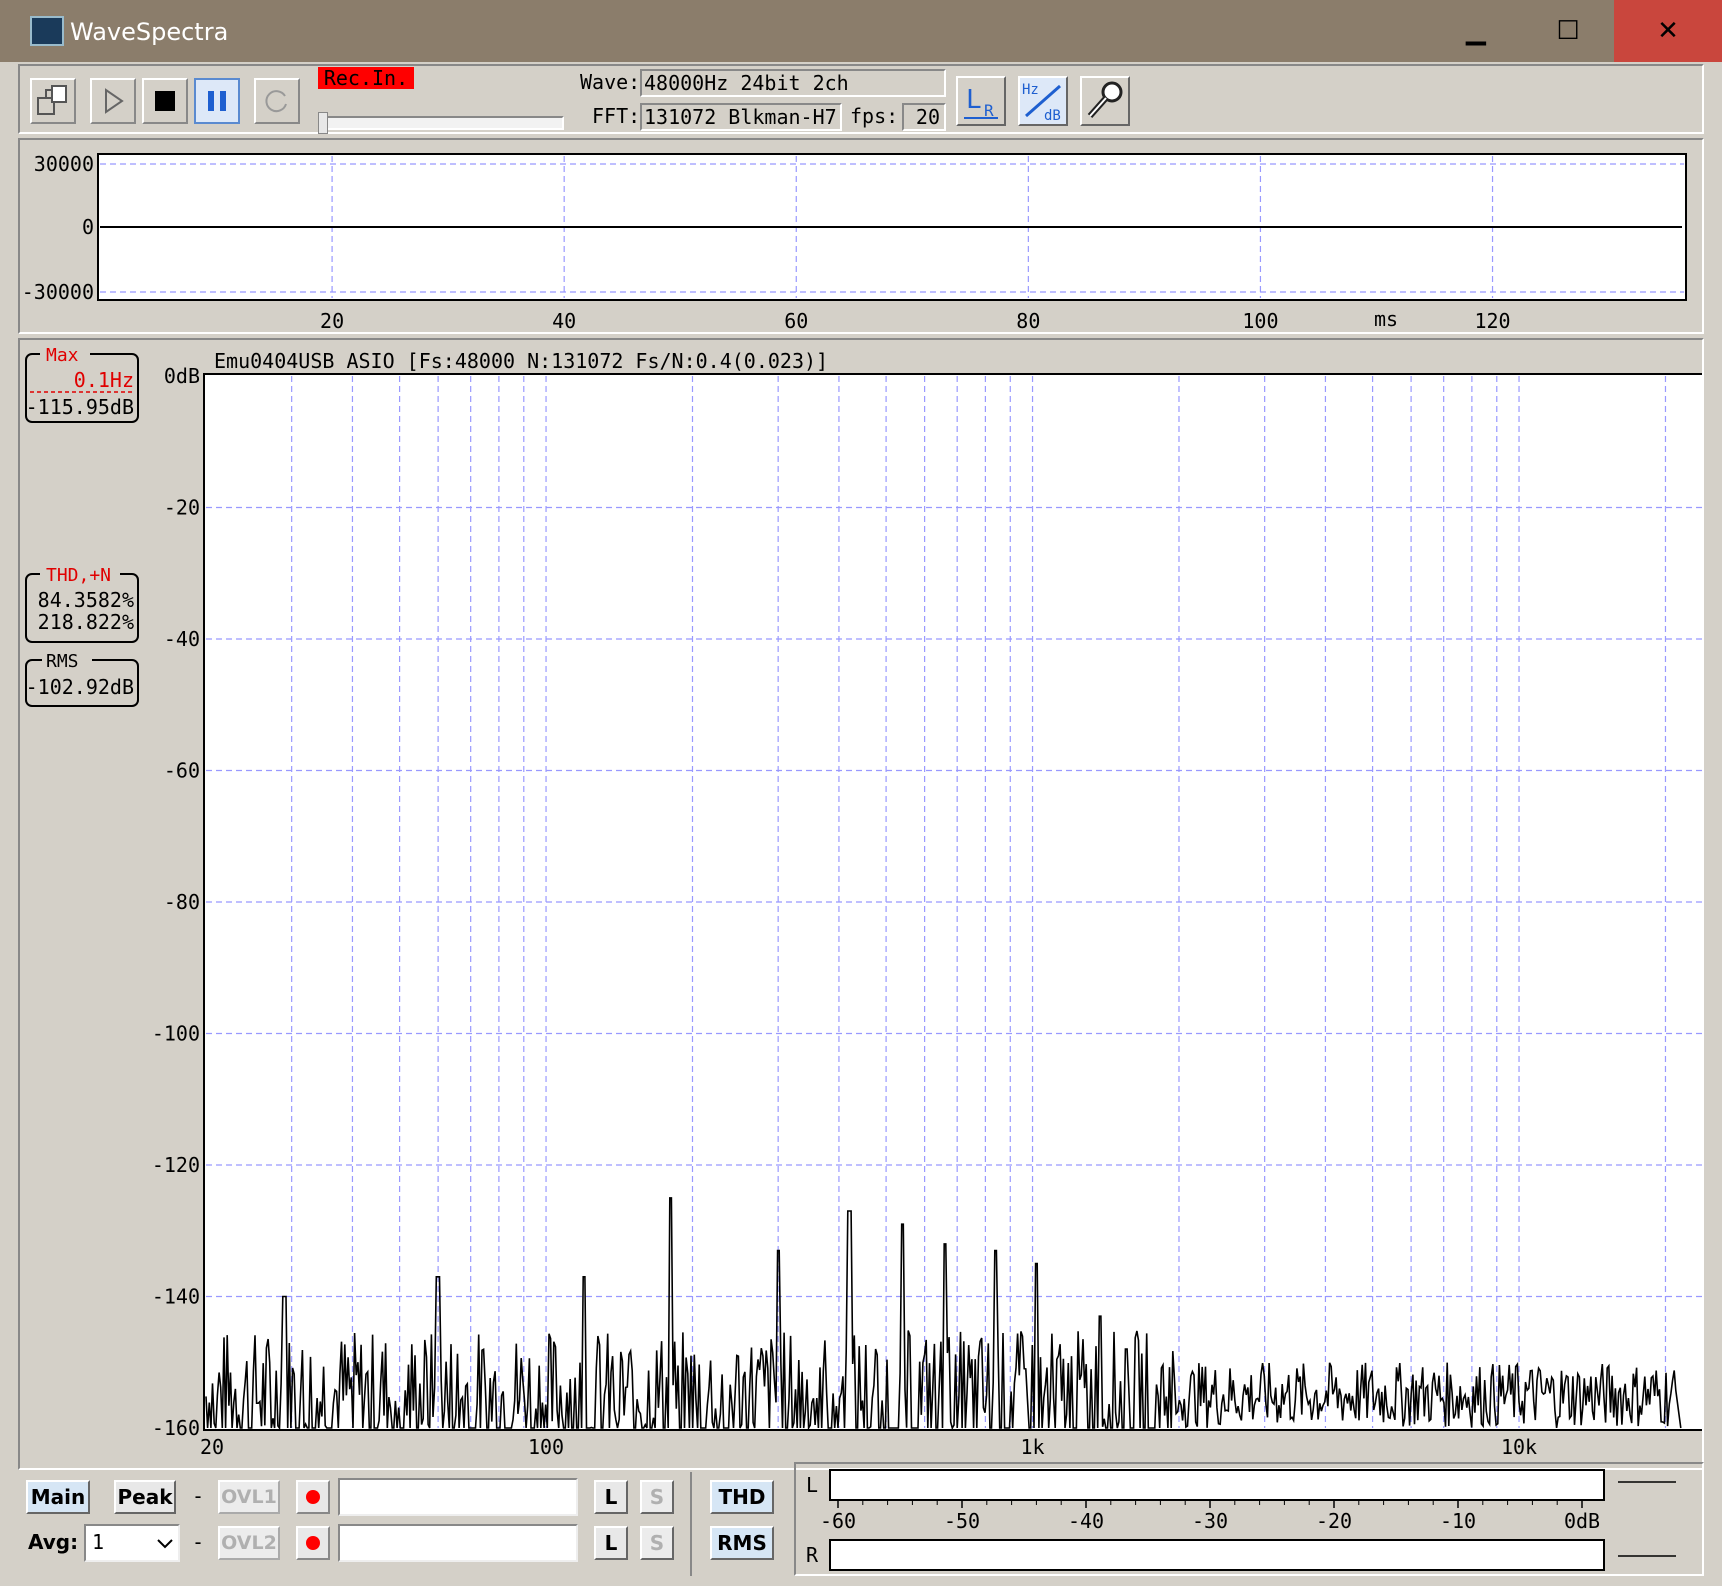 This screenshot has width=1722, height=1586. Describe the element at coordinates (62, 355) in the screenshot. I see `max-title: Max` at that location.